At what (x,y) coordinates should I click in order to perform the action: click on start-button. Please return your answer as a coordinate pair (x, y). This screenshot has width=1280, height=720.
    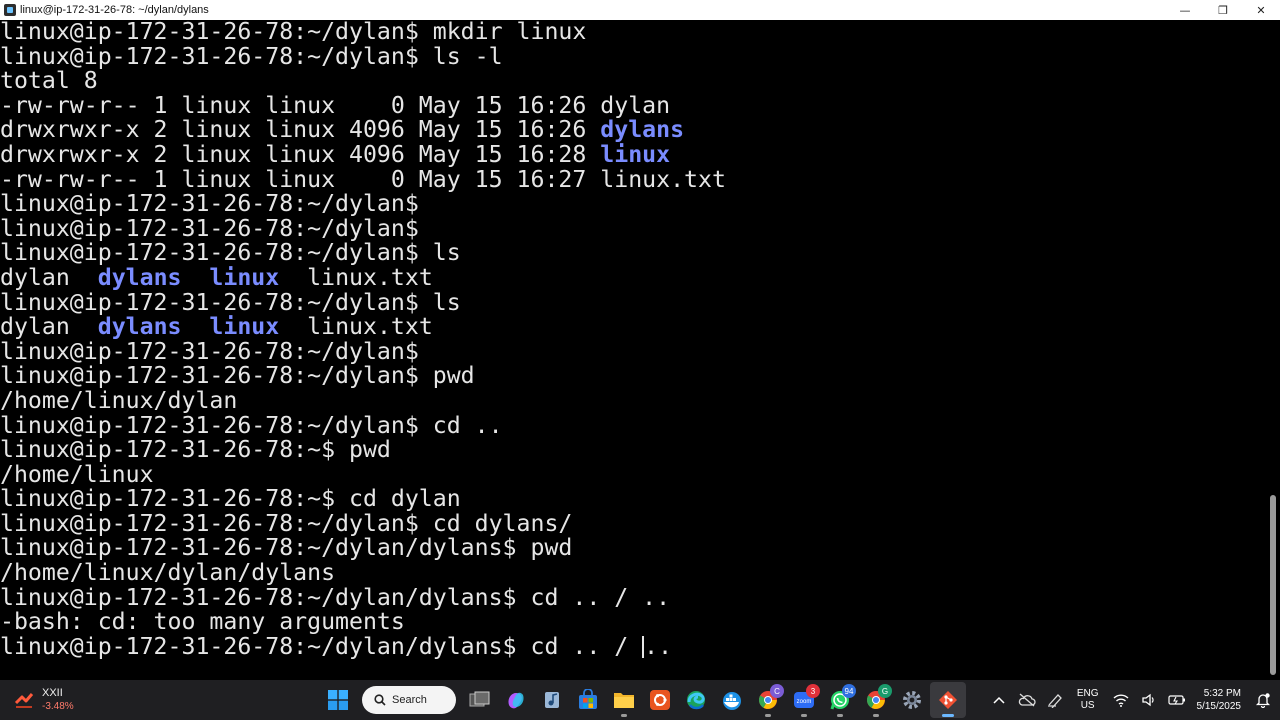
    Looking at the image, I should click on (338, 700).